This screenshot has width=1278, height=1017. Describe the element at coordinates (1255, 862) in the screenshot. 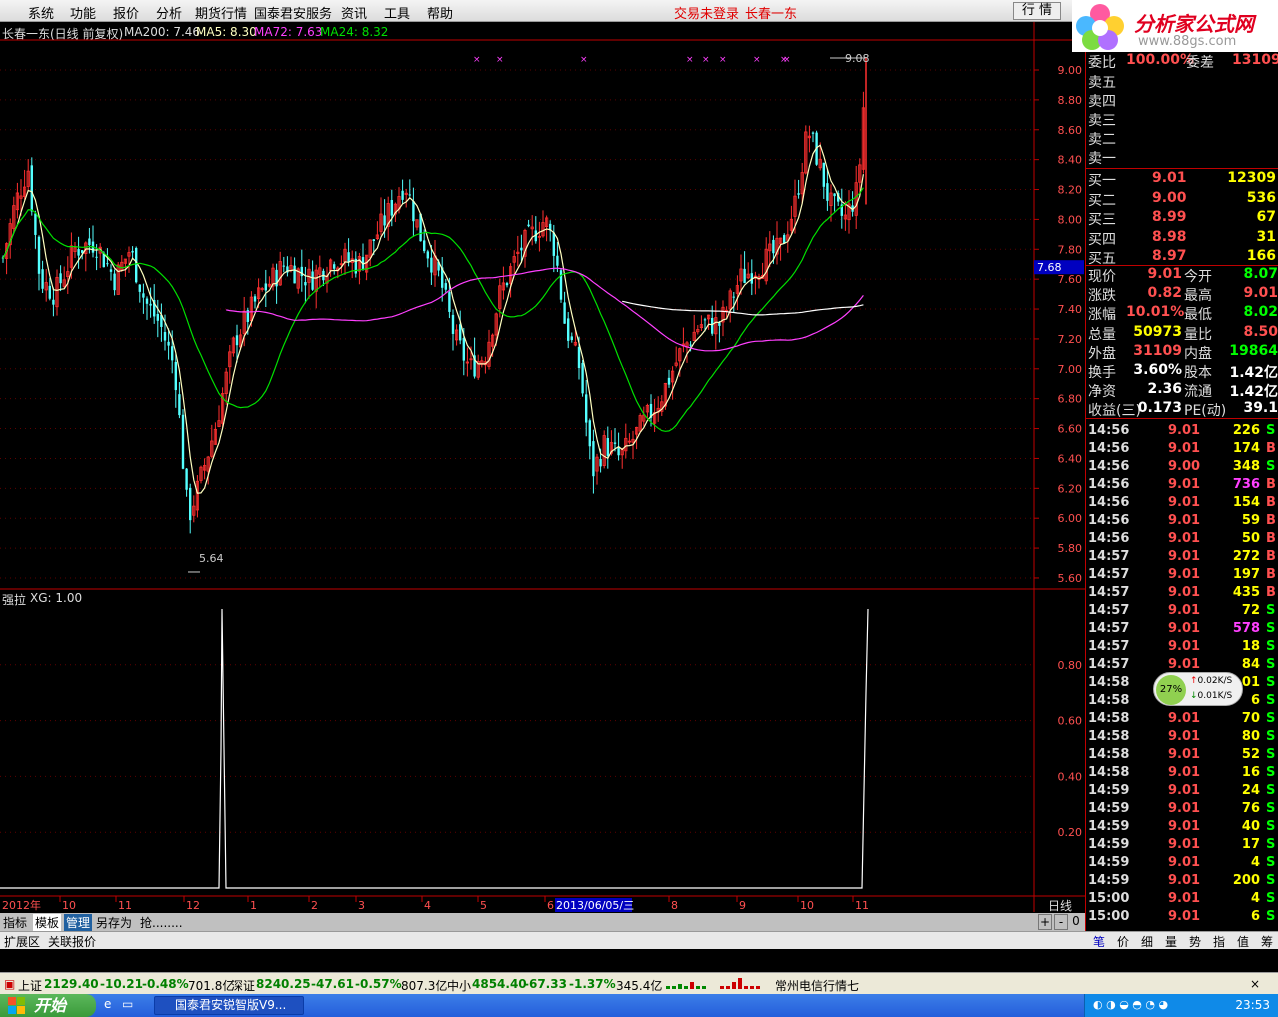

I see `tick-volume: 4` at that location.